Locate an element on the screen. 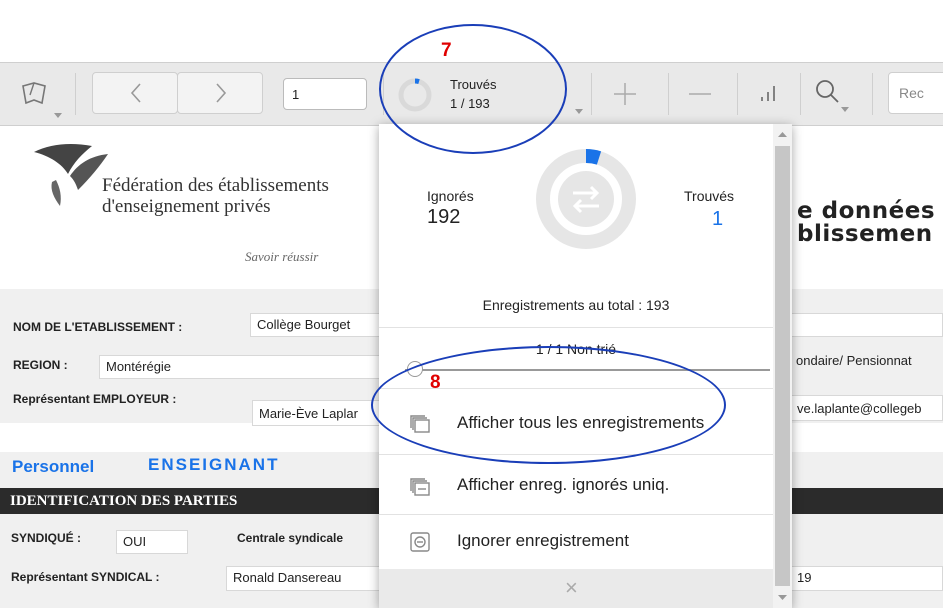 Image resolution: width=943 pixels, height=608 pixels. omit-icon is located at coordinates (420, 542).